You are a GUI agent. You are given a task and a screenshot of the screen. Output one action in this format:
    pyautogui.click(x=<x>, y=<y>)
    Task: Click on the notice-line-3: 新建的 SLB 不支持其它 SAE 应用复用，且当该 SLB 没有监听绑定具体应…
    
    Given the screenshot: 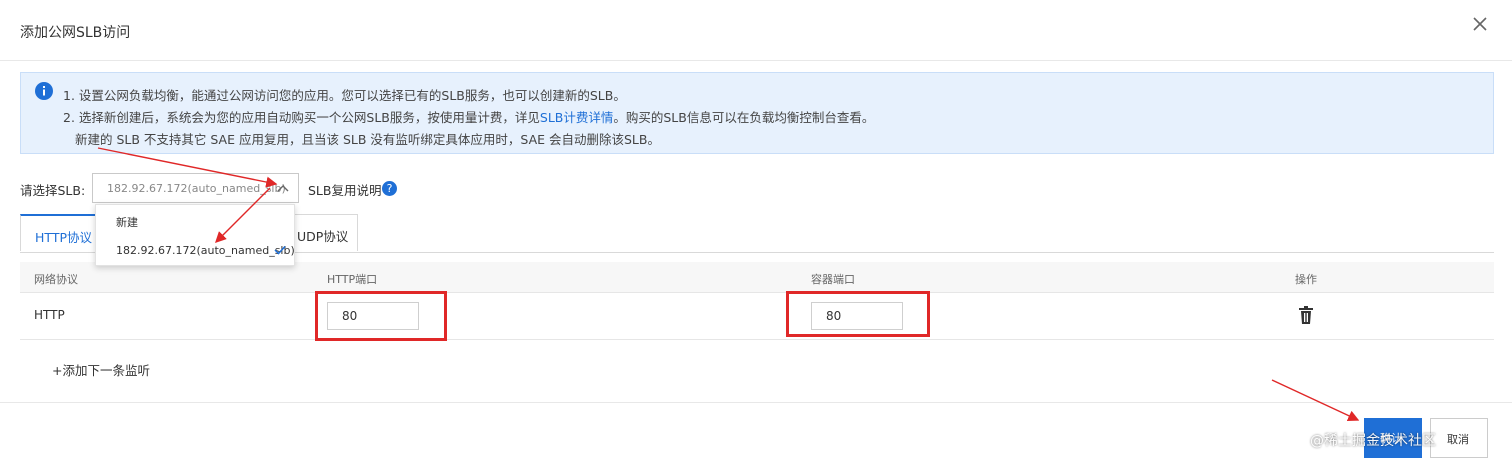 What is the action you would take?
    pyautogui.click(x=367, y=139)
    